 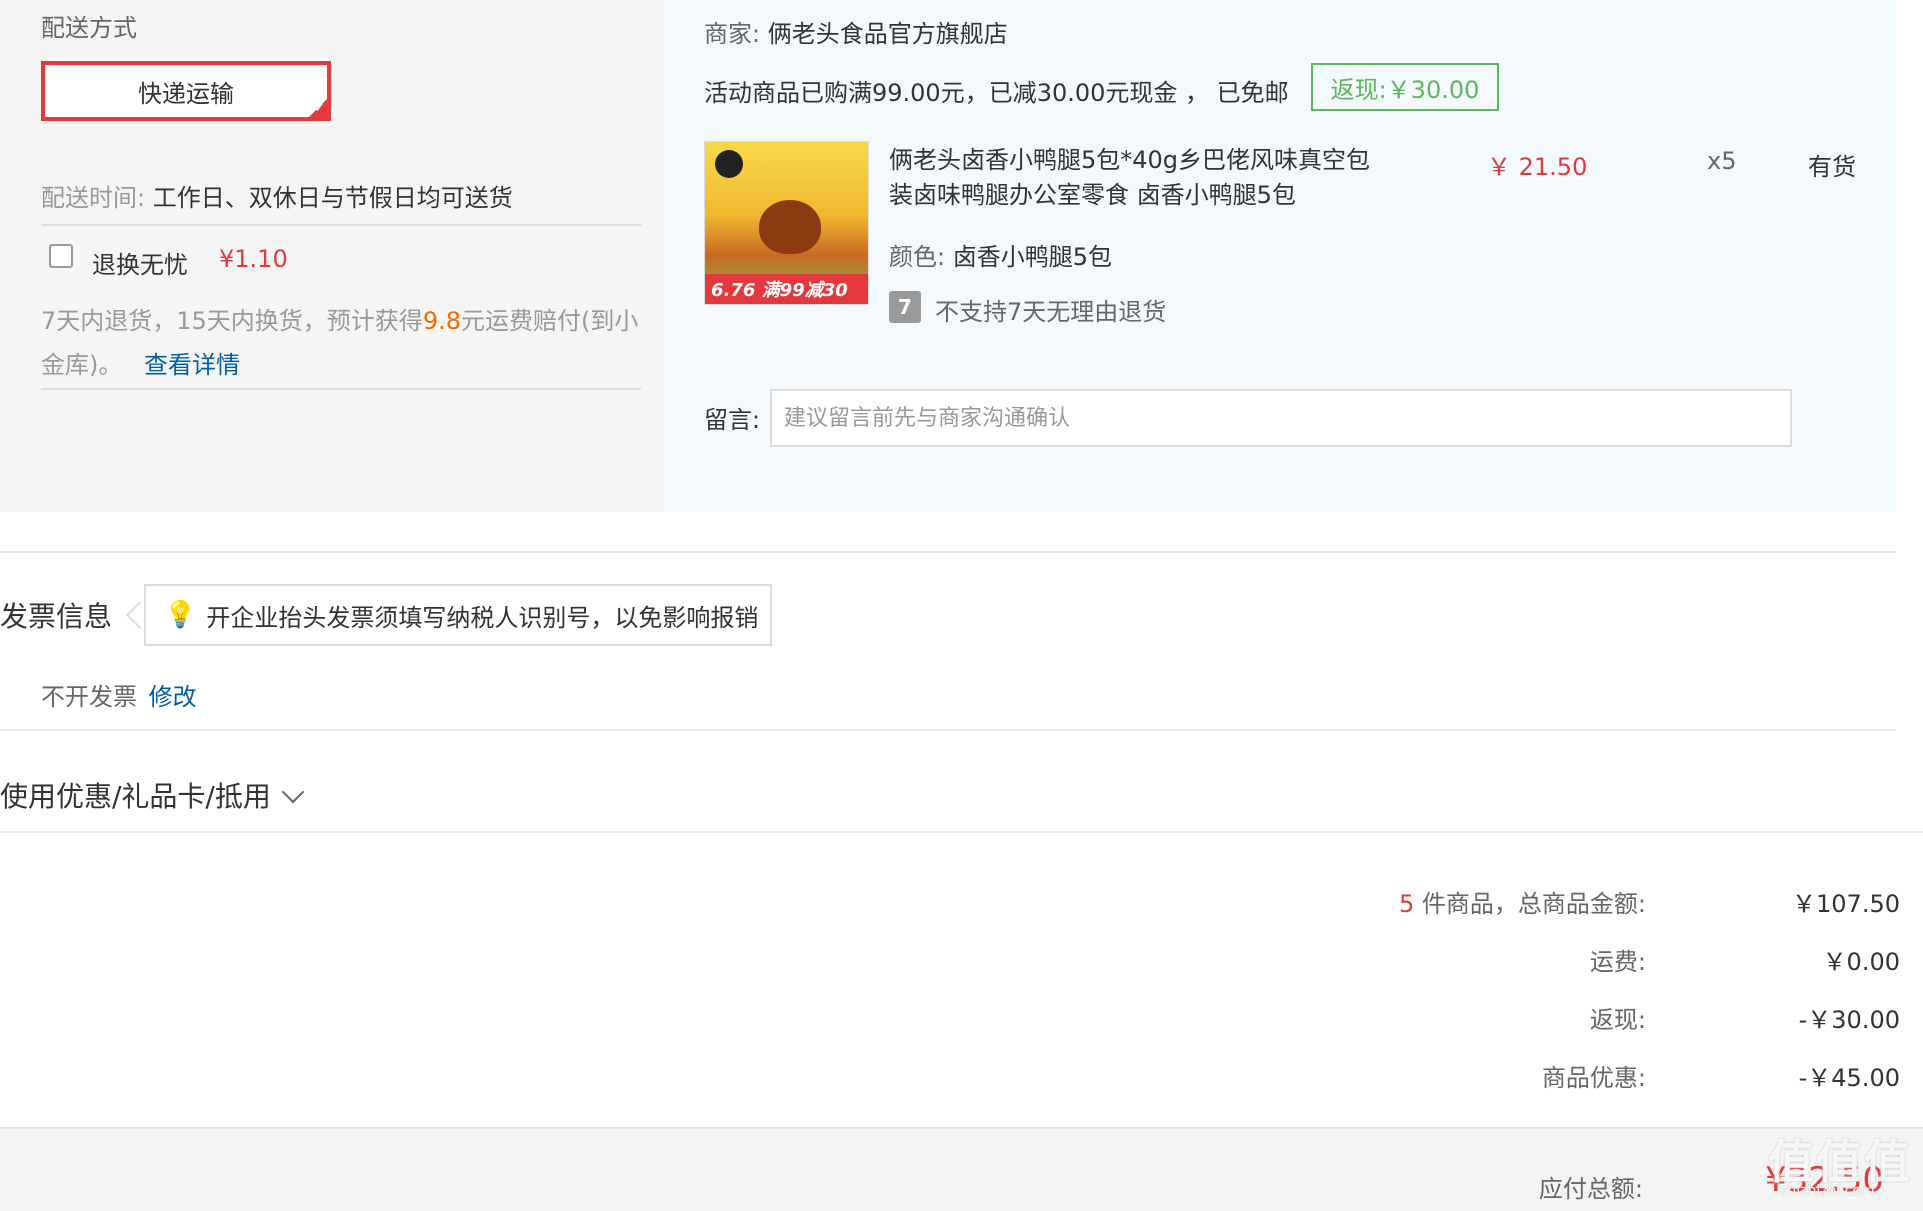 I want to click on insurance-desc-amount: 9.8, so click(x=441, y=321).